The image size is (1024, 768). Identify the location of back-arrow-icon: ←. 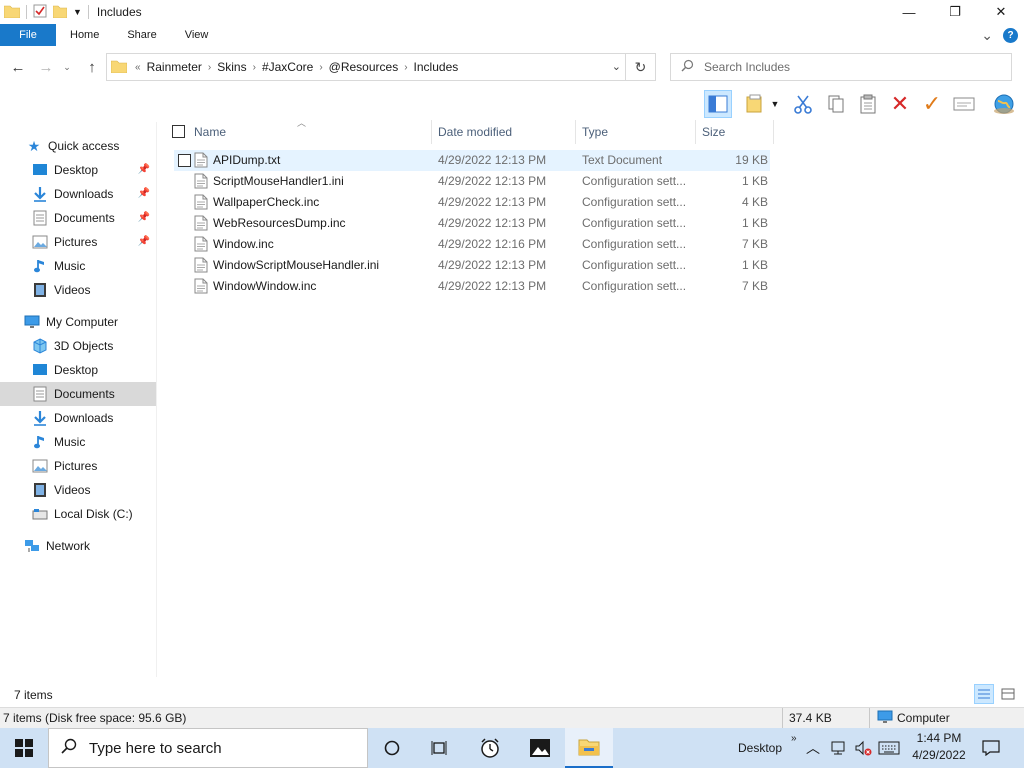
(18, 67).